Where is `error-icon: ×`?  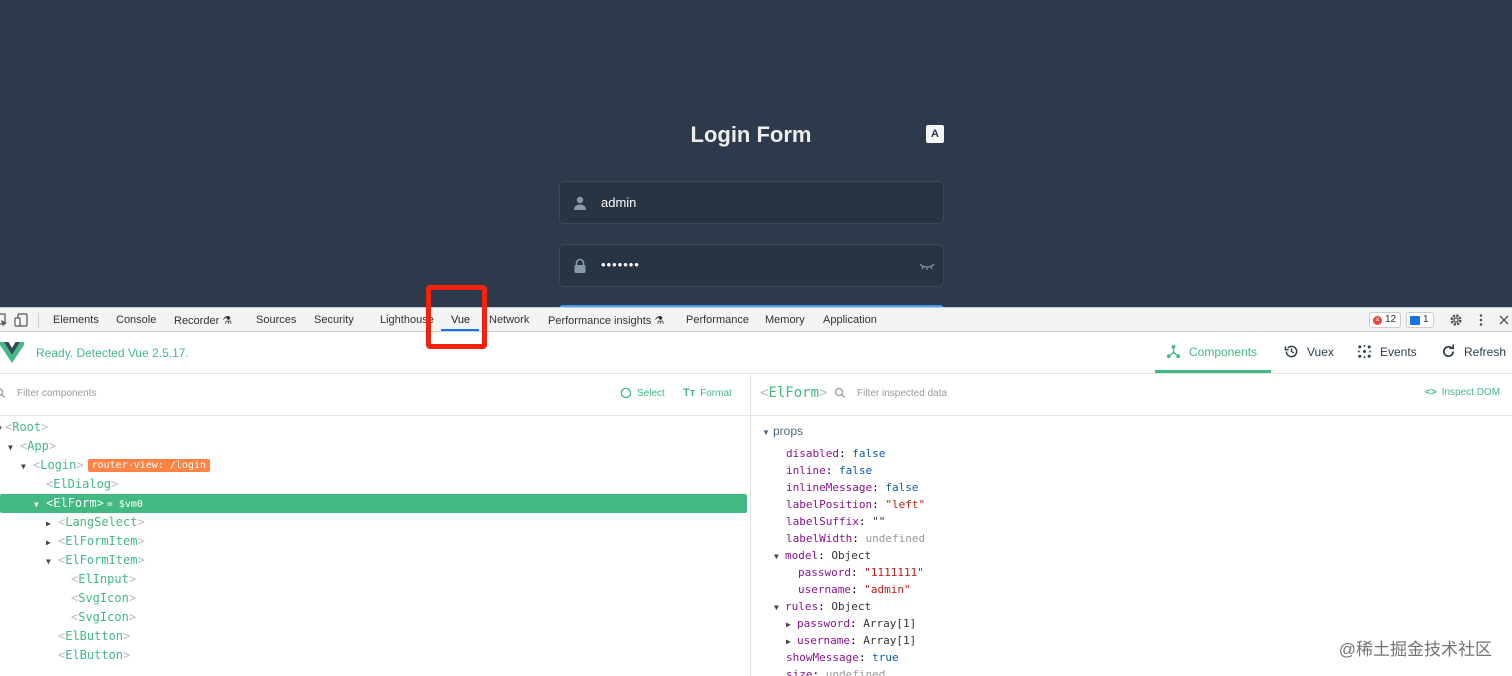 error-icon: × is located at coordinates (1377, 320).